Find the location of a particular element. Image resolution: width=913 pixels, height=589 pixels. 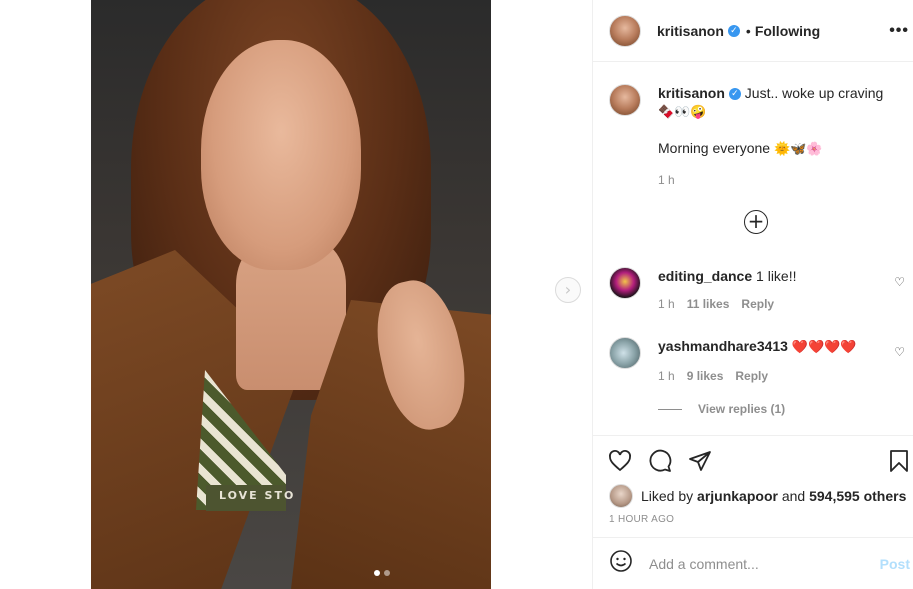

comment-text: yashmandhare3413 ❤️❤️❤️❤️ is located at coordinates (778, 347).